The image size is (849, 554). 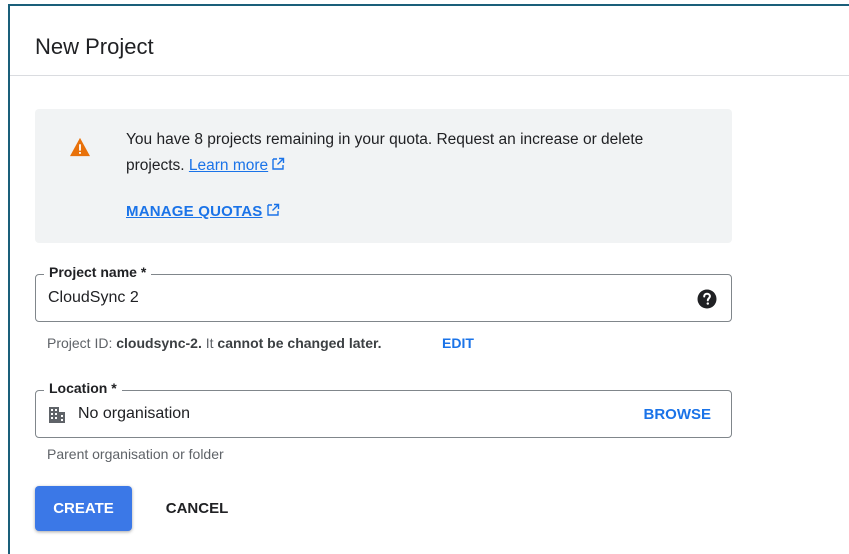 What do you see at coordinates (98, 272) in the screenshot?
I see `project-name-label: Project name *` at bounding box center [98, 272].